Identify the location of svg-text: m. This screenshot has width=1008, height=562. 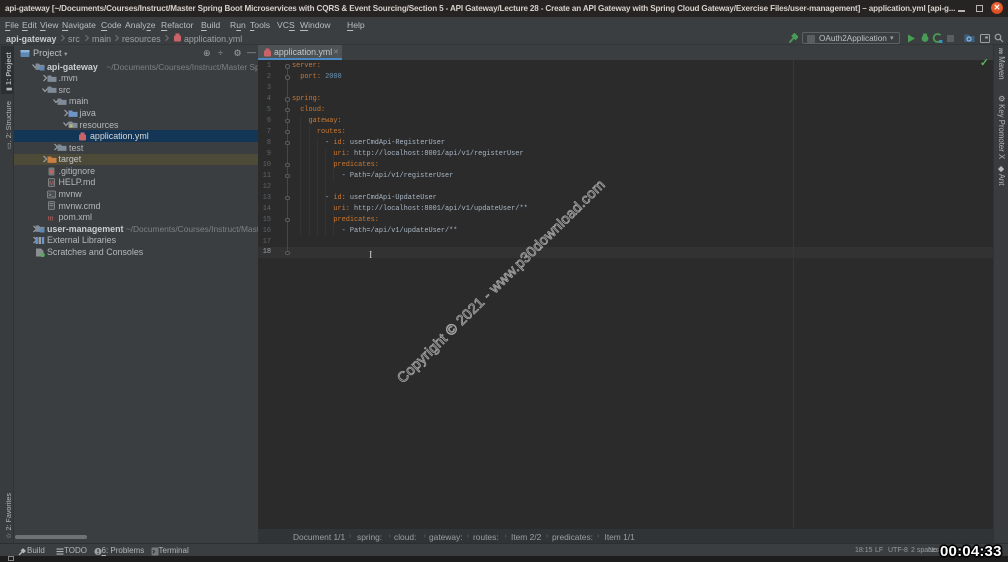
(50, 217).